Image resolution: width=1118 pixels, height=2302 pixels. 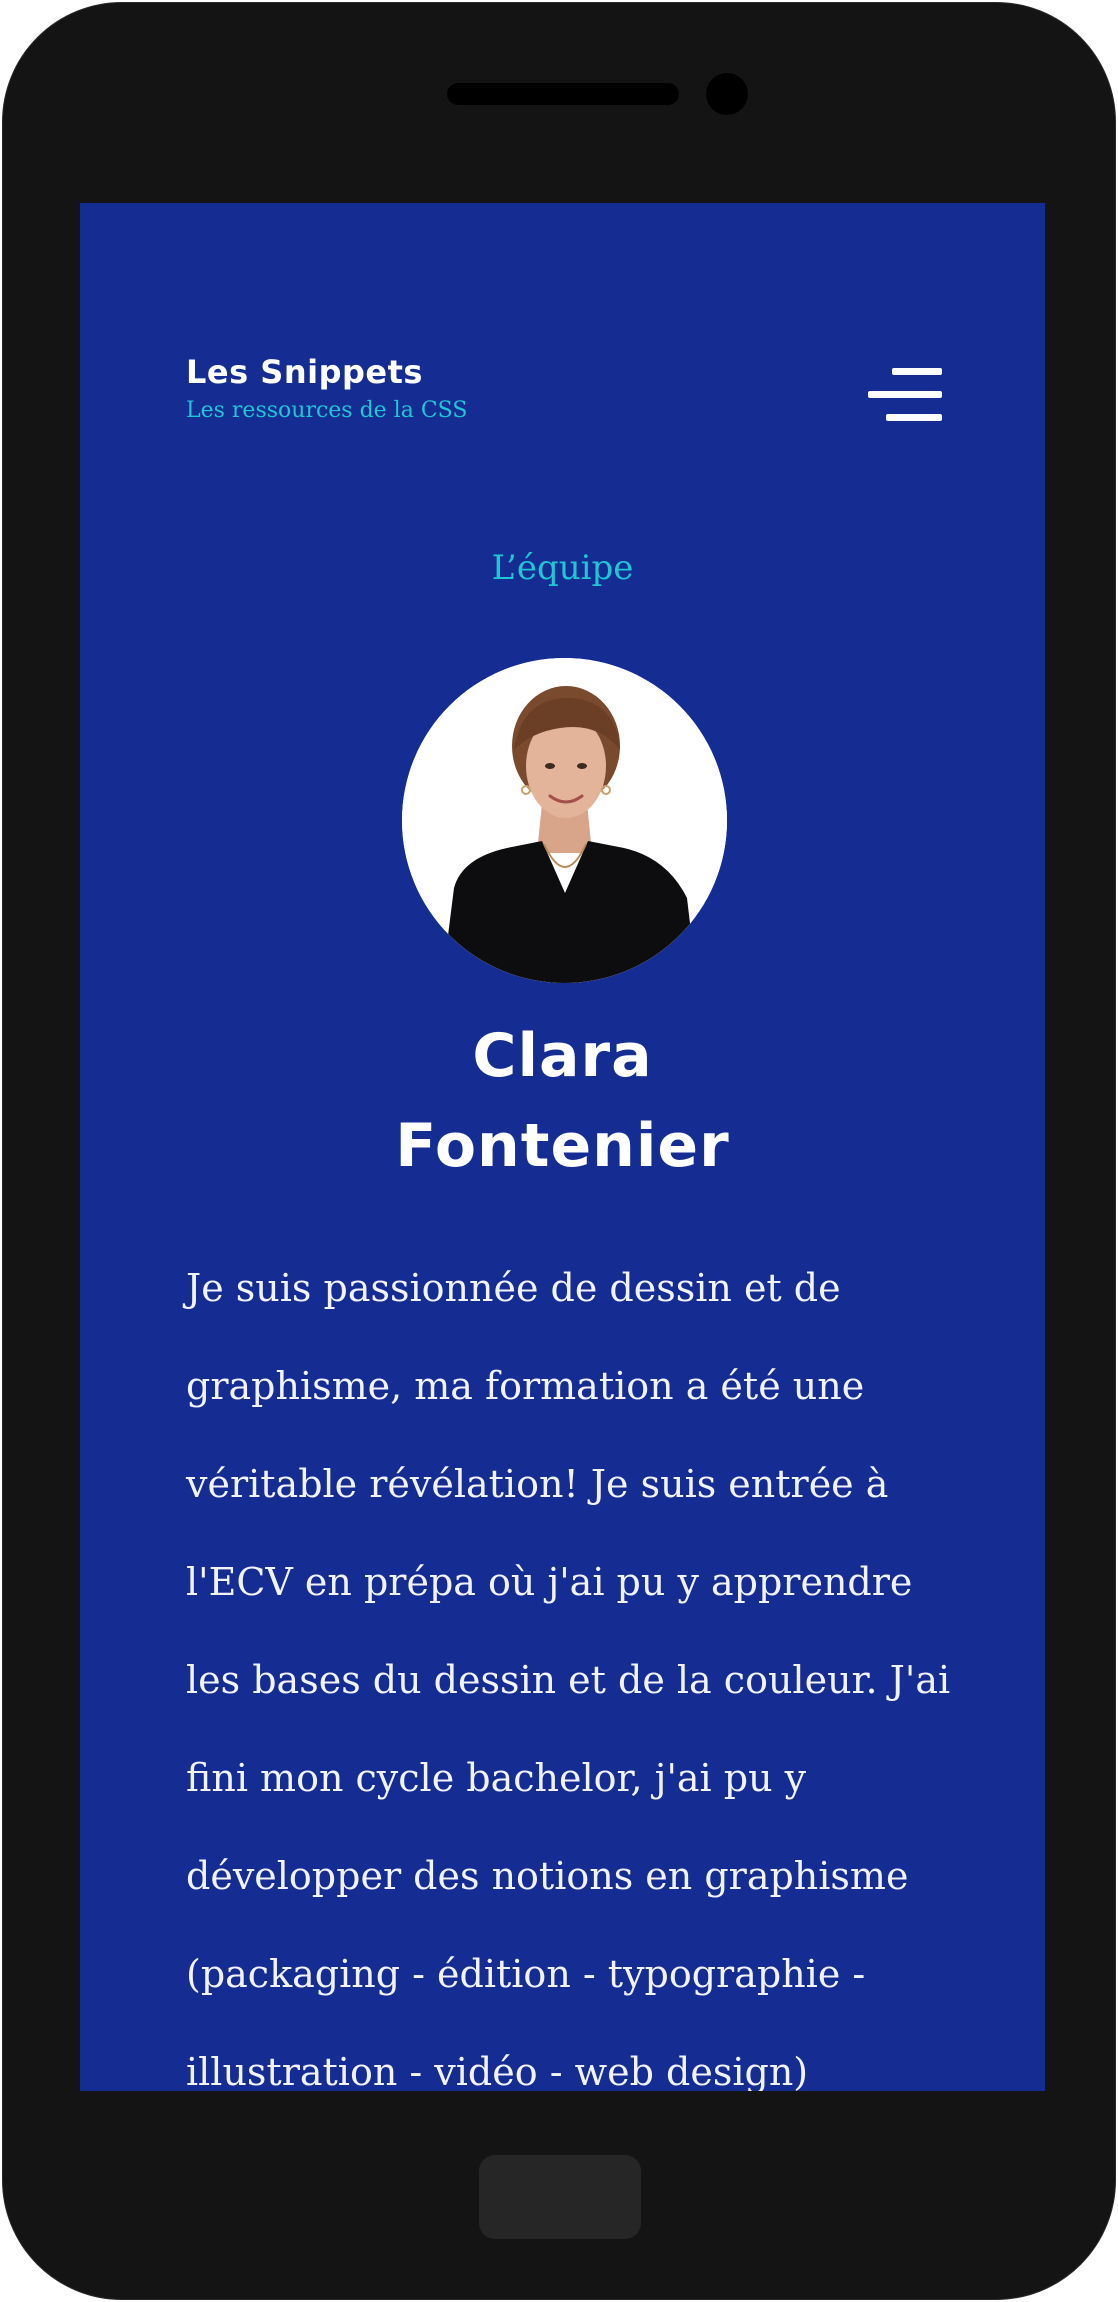 I want to click on hamburger-menu-icon, so click(x=908, y=395).